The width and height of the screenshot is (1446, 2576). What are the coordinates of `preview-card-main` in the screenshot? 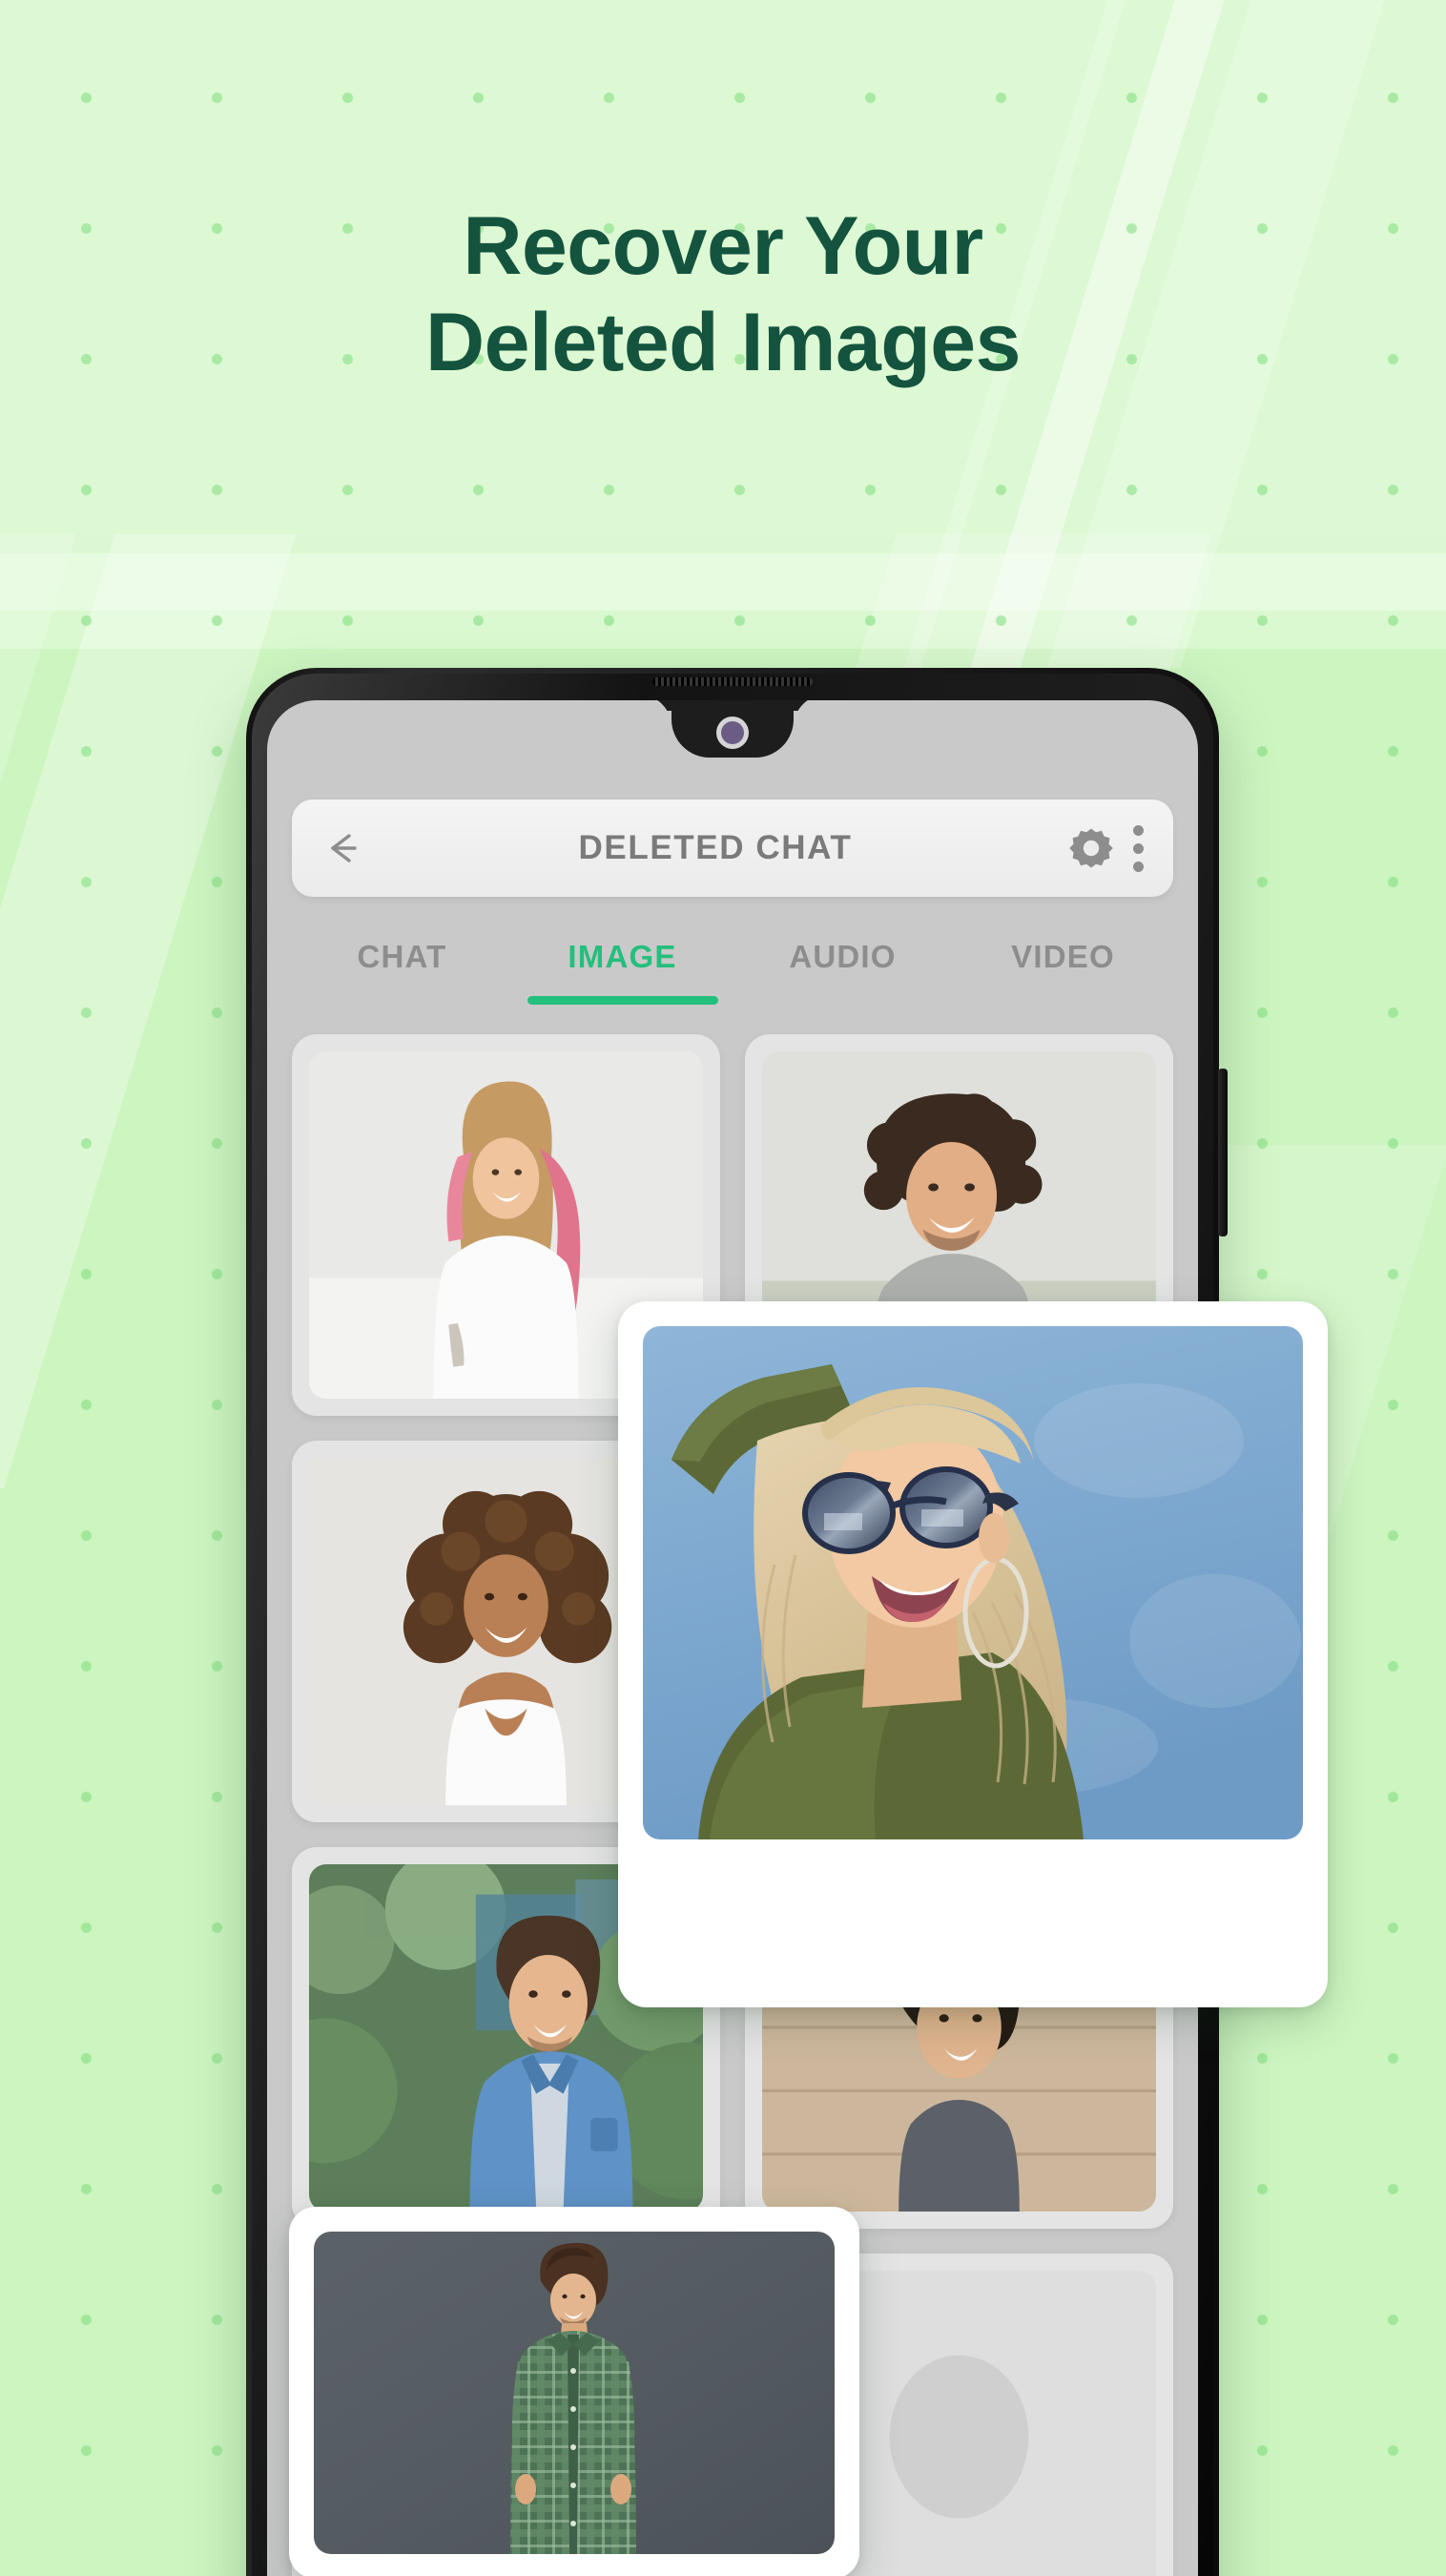 It's located at (973, 1654).